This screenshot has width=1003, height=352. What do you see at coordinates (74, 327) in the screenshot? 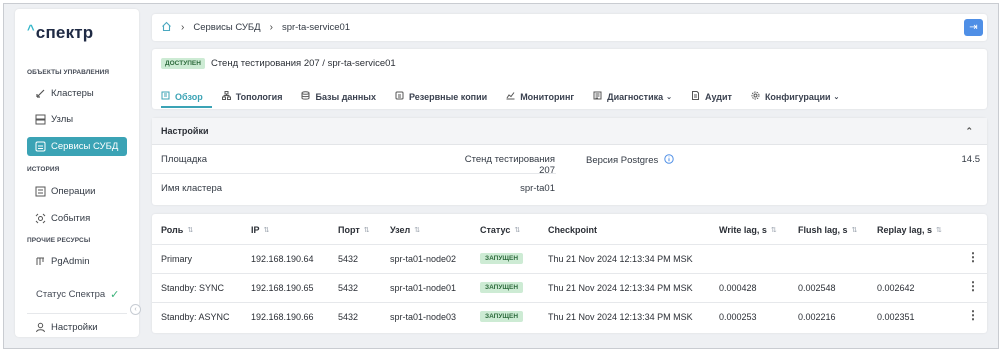
I see `sidebar-item-label: Настройки` at bounding box center [74, 327].